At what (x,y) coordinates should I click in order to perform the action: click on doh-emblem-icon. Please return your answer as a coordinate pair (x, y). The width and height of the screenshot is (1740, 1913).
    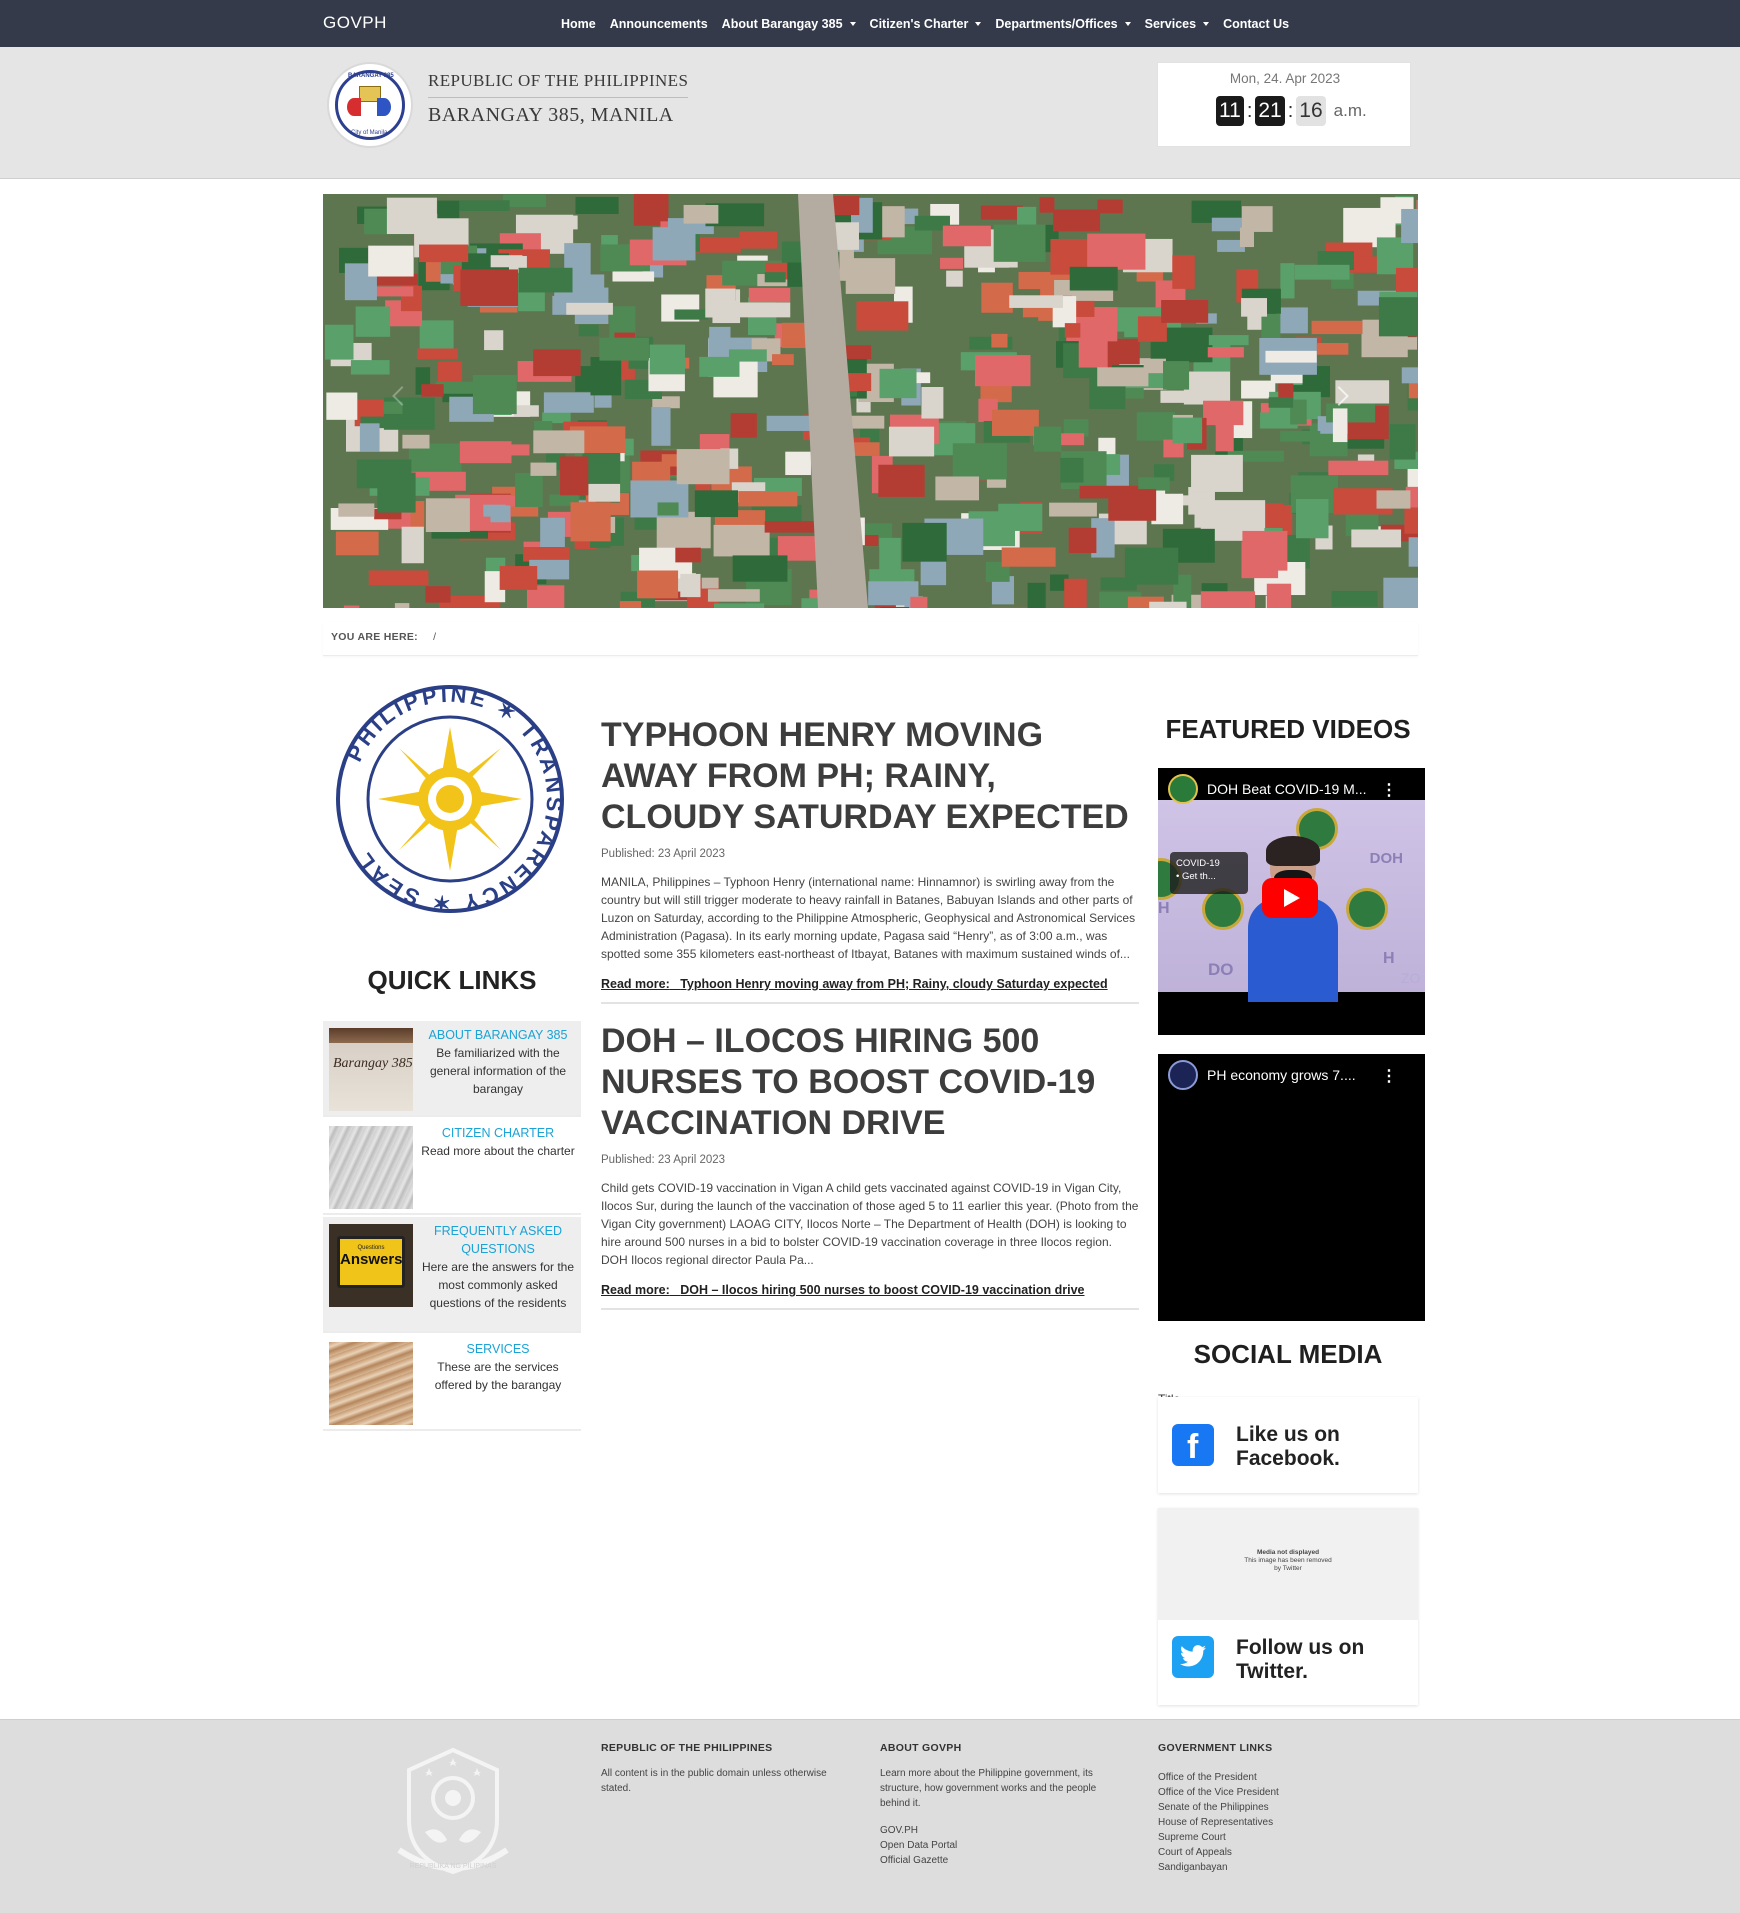
    Looking at the image, I should click on (1367, 909).